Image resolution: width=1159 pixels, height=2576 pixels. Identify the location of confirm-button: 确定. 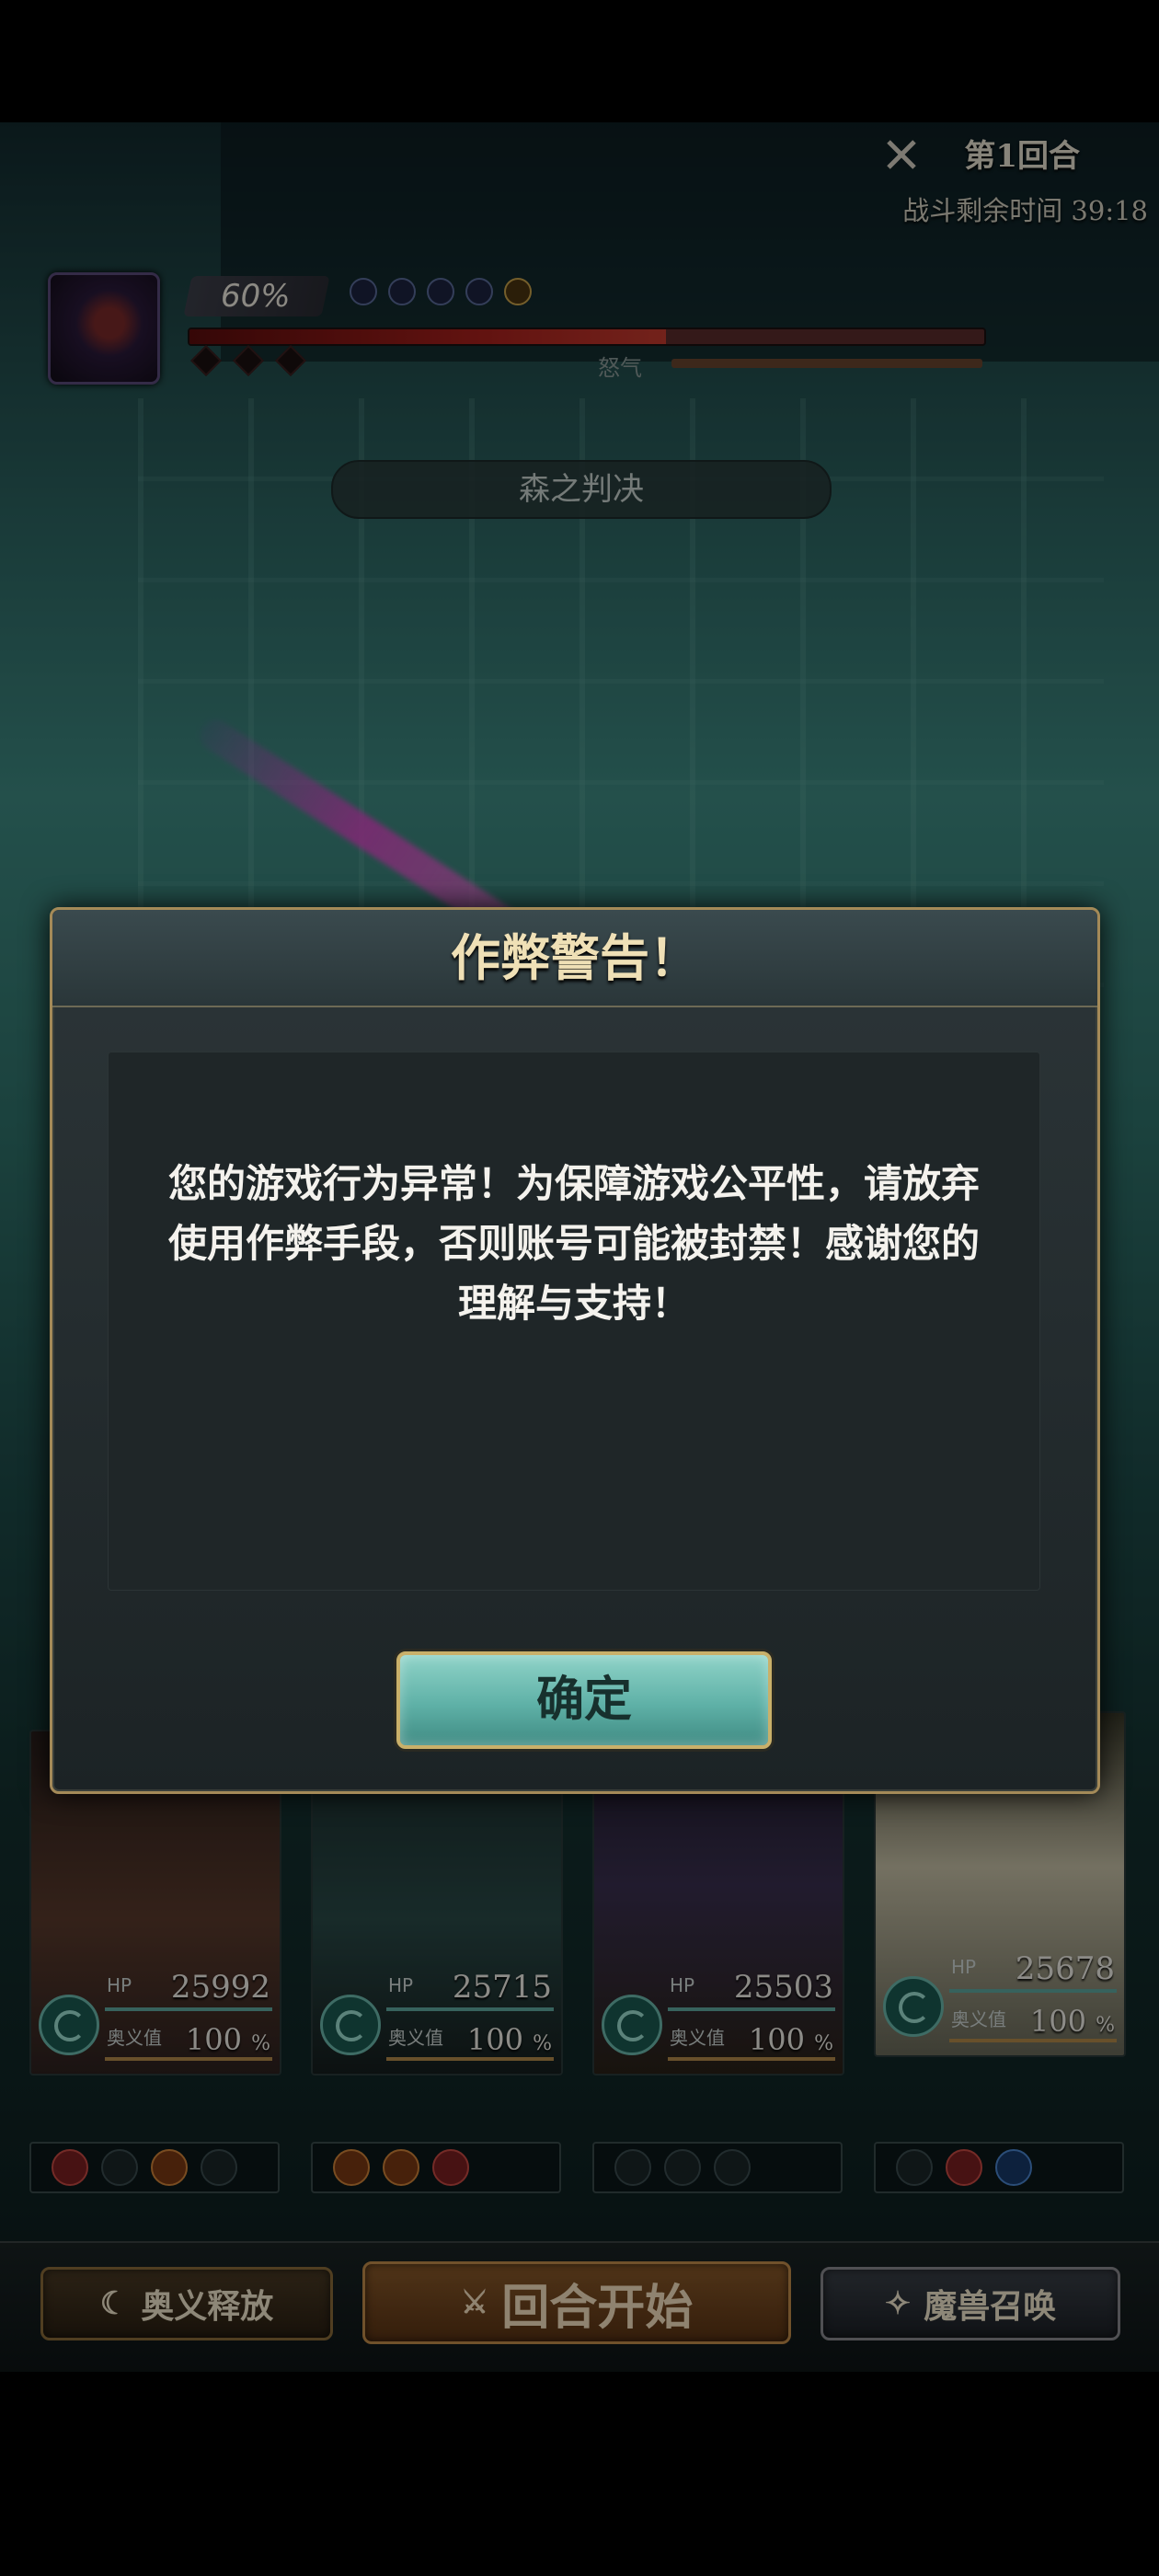
(584, 1700).